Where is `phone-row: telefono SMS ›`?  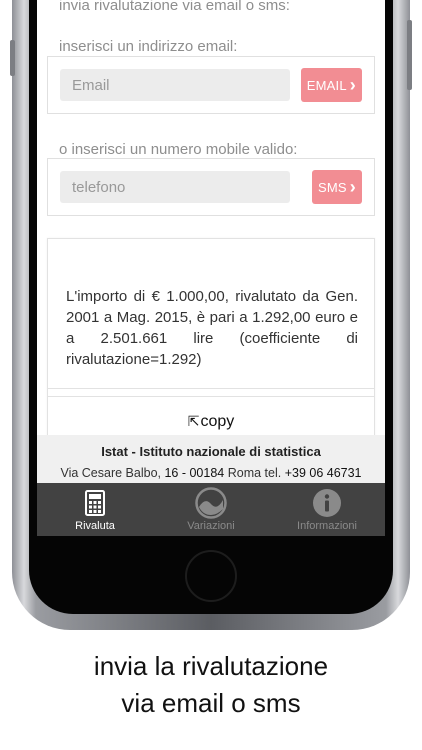 phone-row: telefono SMS › is located at coordinates (211, 187).